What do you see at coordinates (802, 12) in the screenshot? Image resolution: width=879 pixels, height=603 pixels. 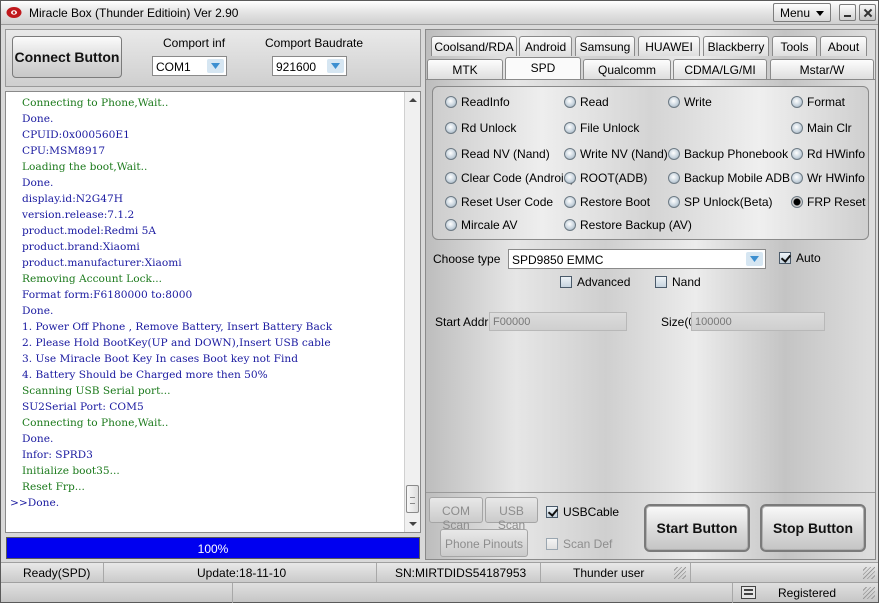 I see `menu-button: Menu` at bounding box center [802, 12].